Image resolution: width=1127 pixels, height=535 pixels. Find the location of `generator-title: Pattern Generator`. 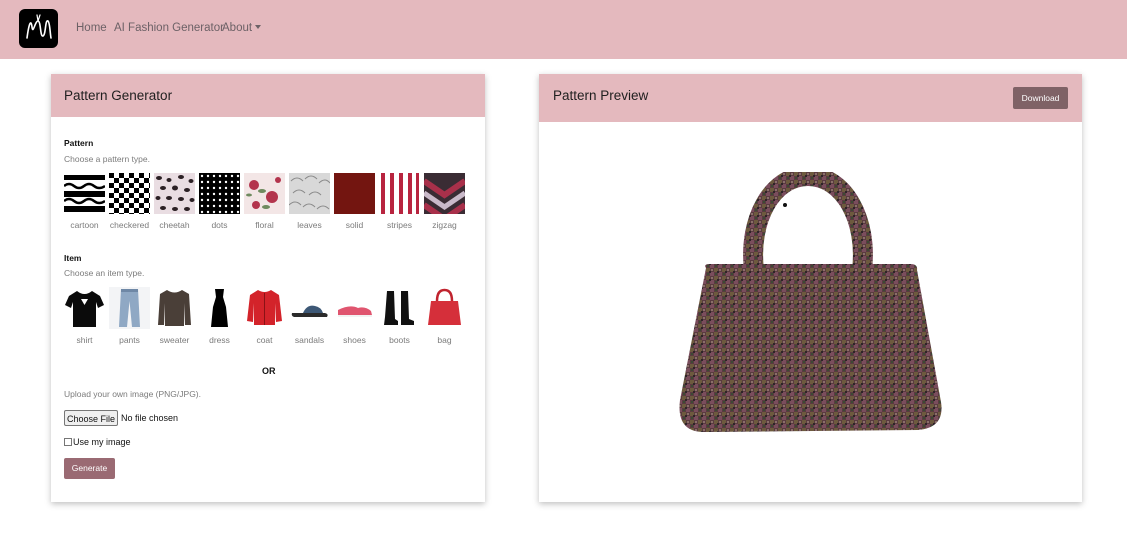

generator-title: Pattern Generator is located at coordinates (118, 95).